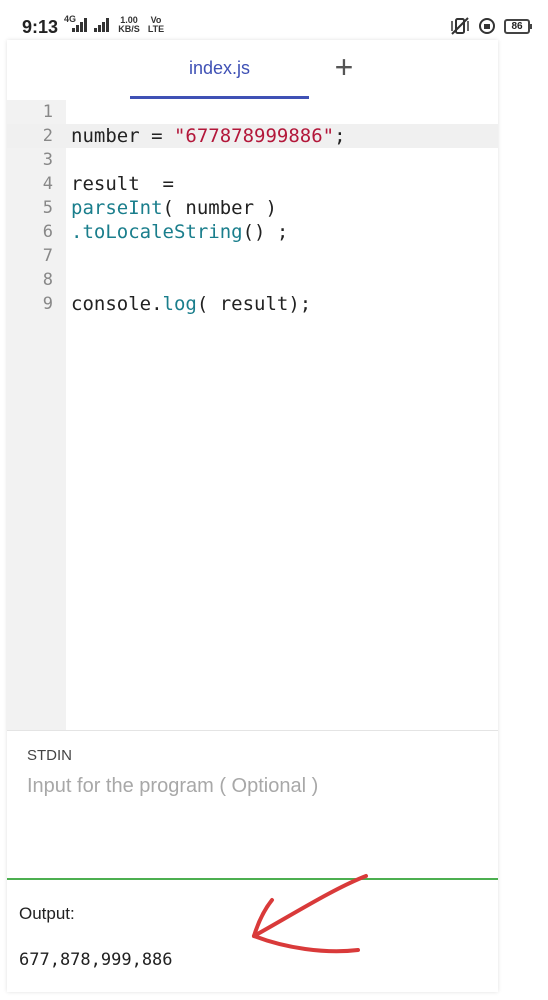  What do you see at coordinates (47, 208) in the screenshot?
I see `line-number: 5` at bounding box center [47, 208].